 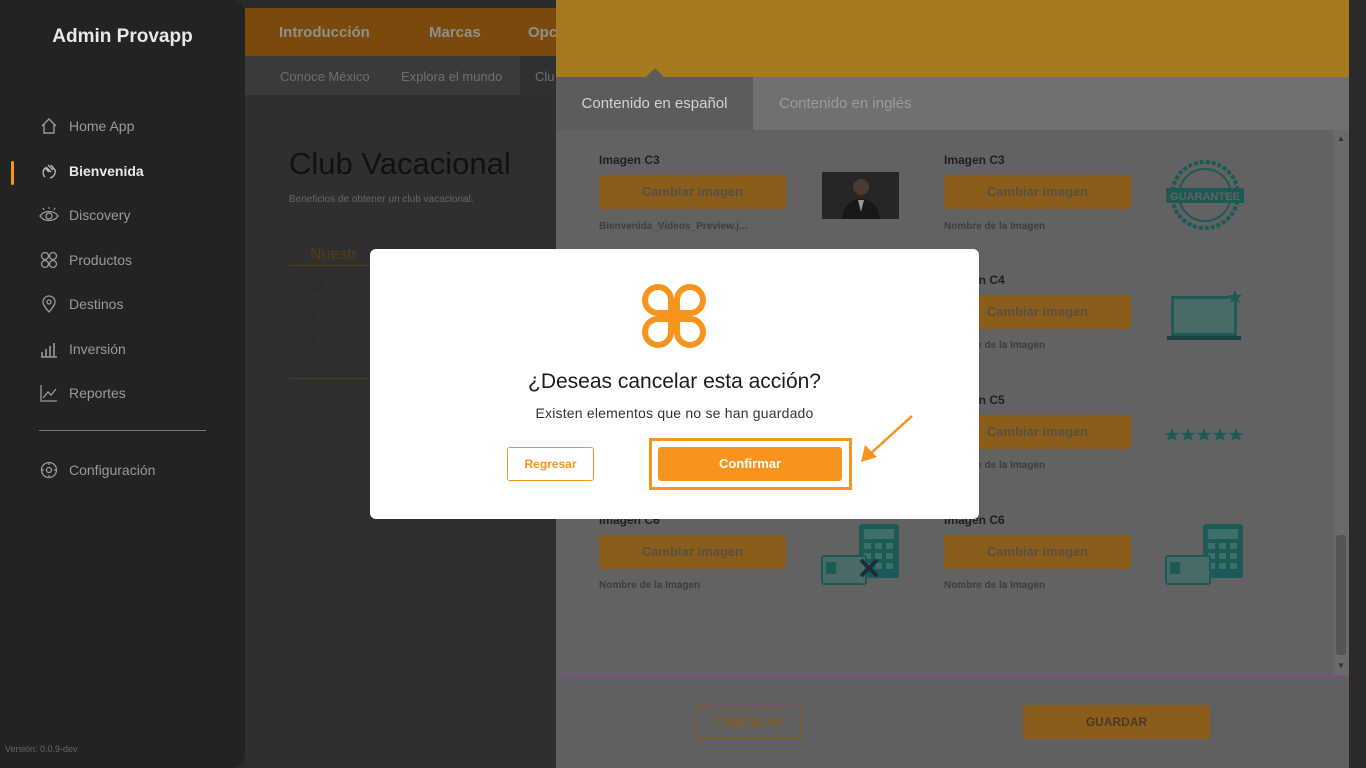 I want to click on tab-contenido-ingles: Contenido en inglés, so click(x=845, y=103).